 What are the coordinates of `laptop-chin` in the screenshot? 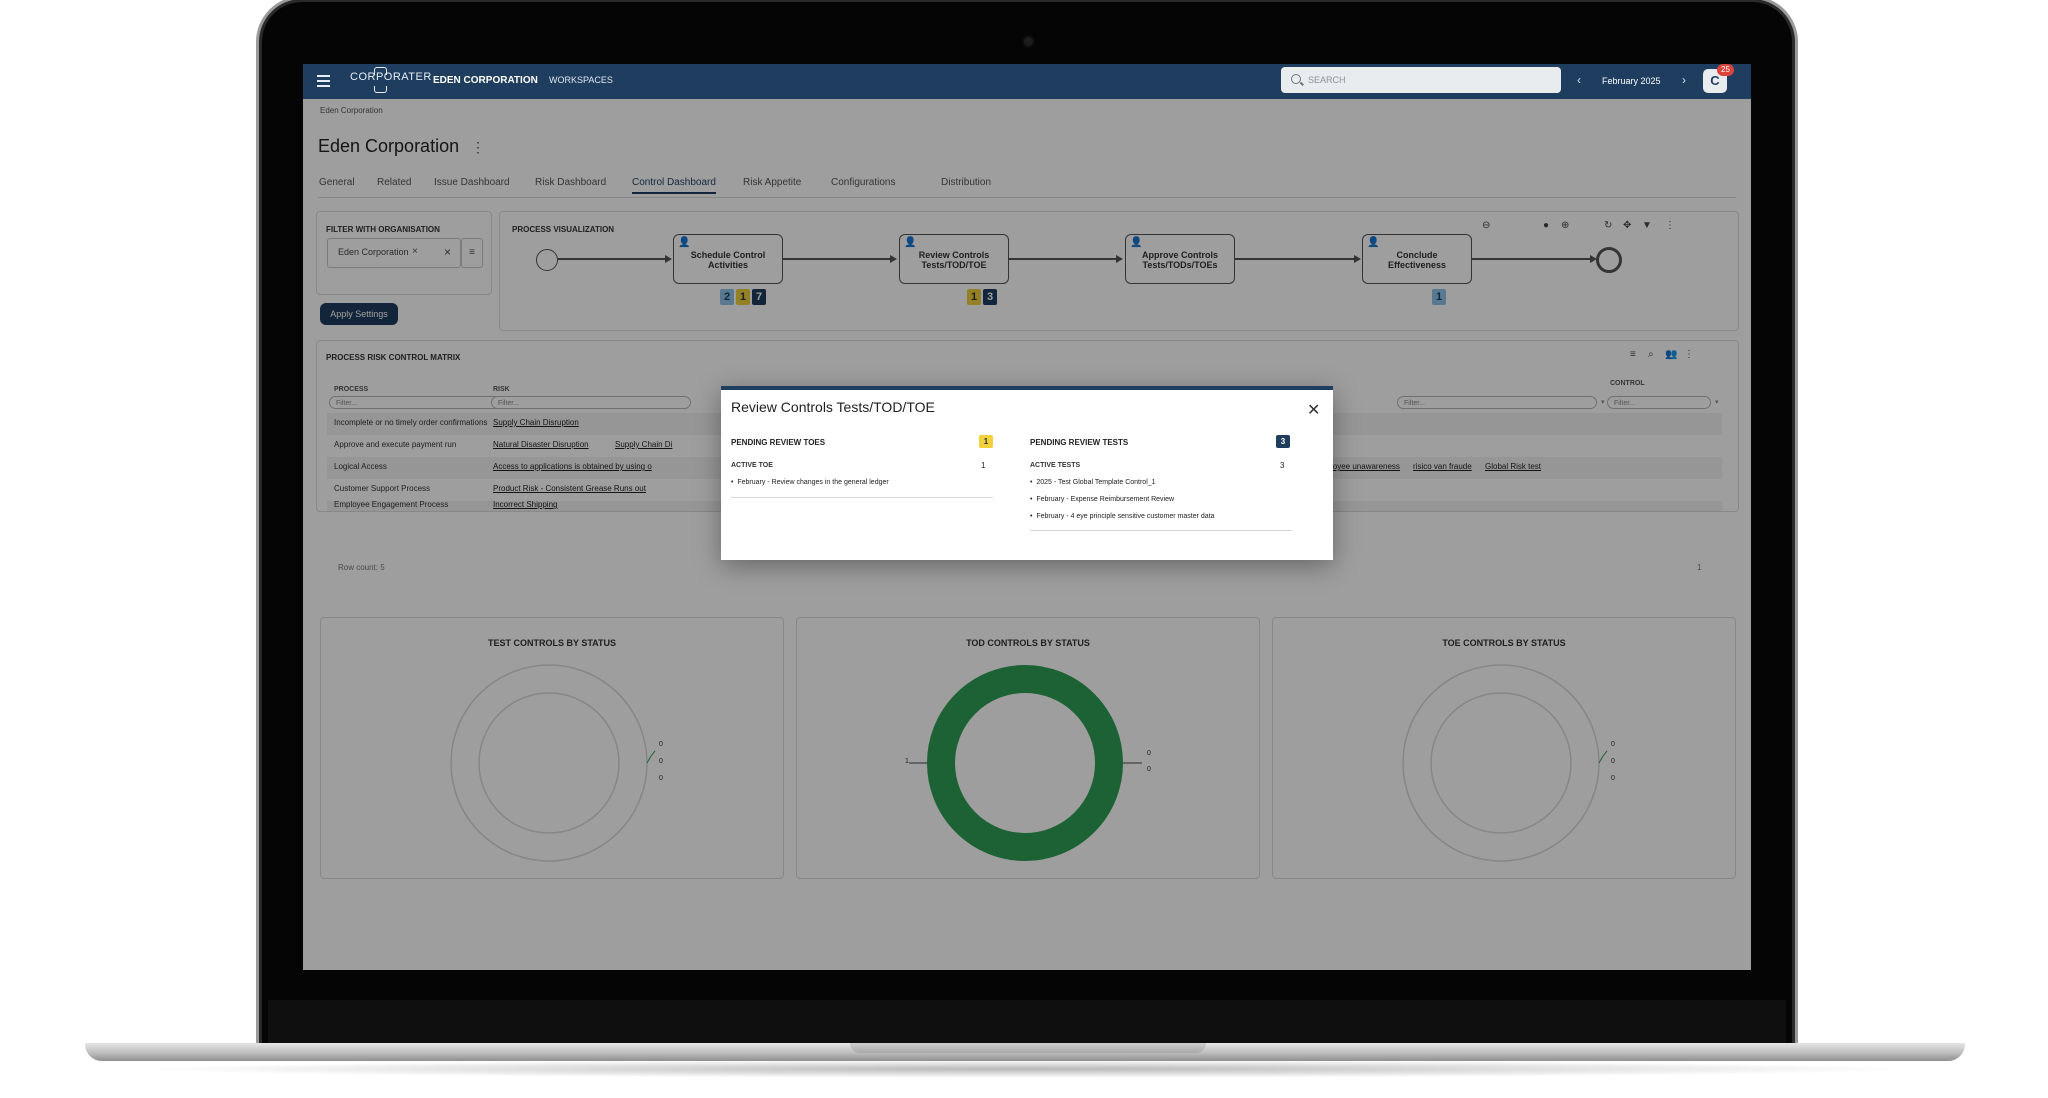 It's located at (1027, 1023).